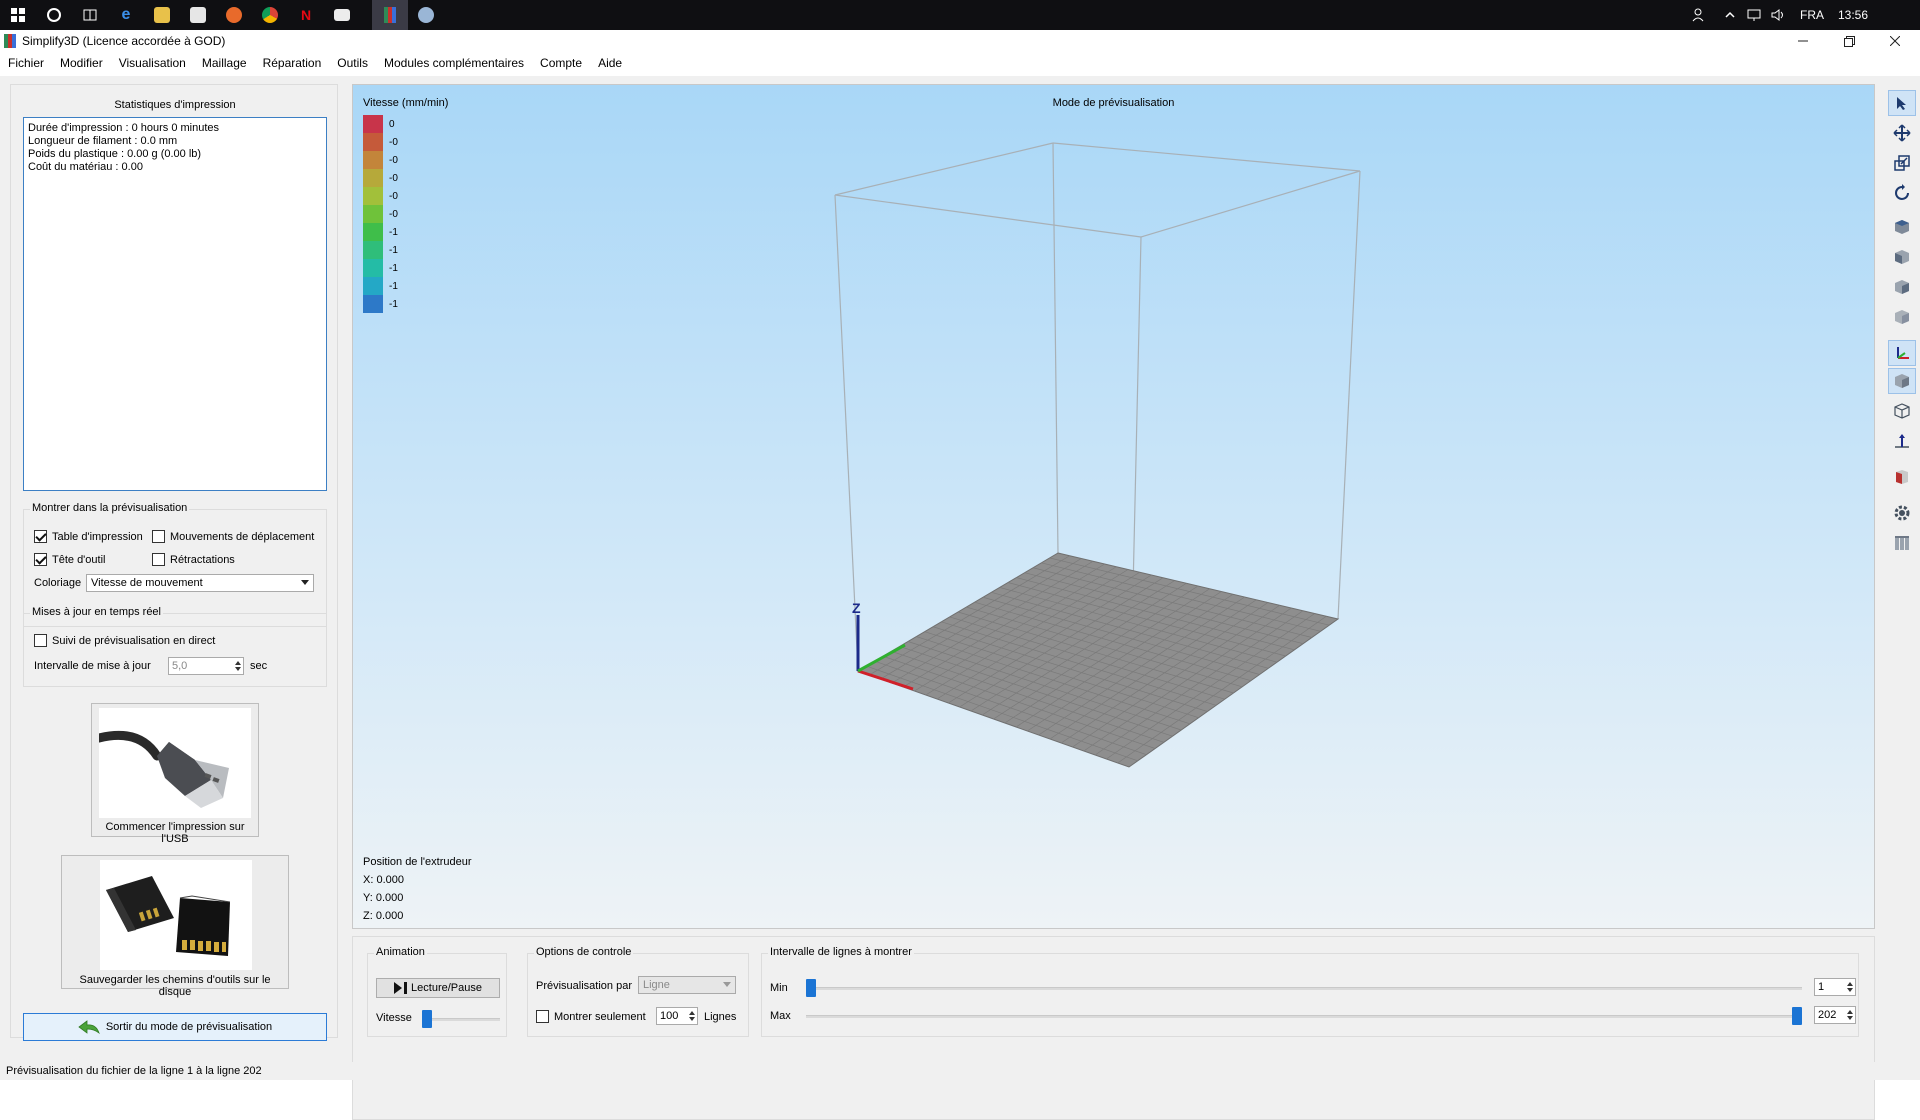  Describe the element at coordinates (40, 640) in the screenshot. I see `follow-live-checkbox` at that location.